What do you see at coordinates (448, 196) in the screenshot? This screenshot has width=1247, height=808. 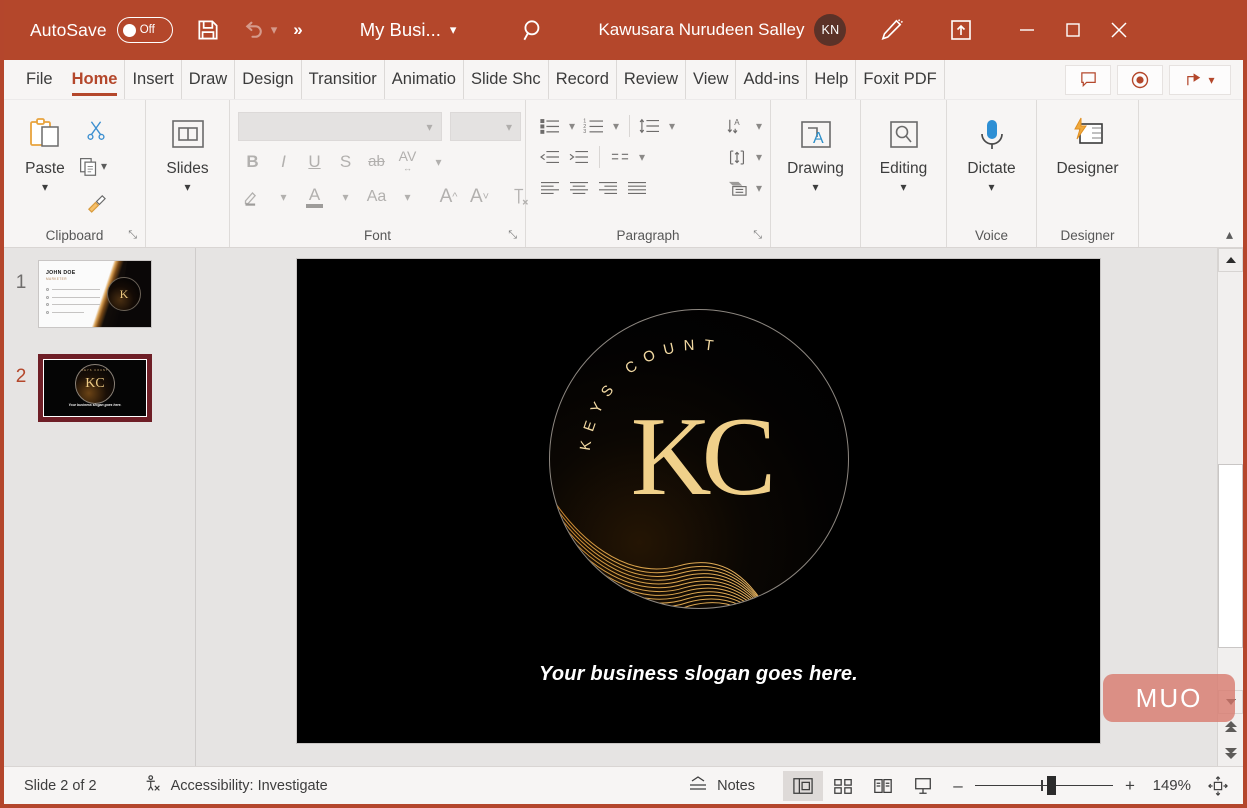 I see `increase-font-size-button: A ^` at bounding box center [448, 196].